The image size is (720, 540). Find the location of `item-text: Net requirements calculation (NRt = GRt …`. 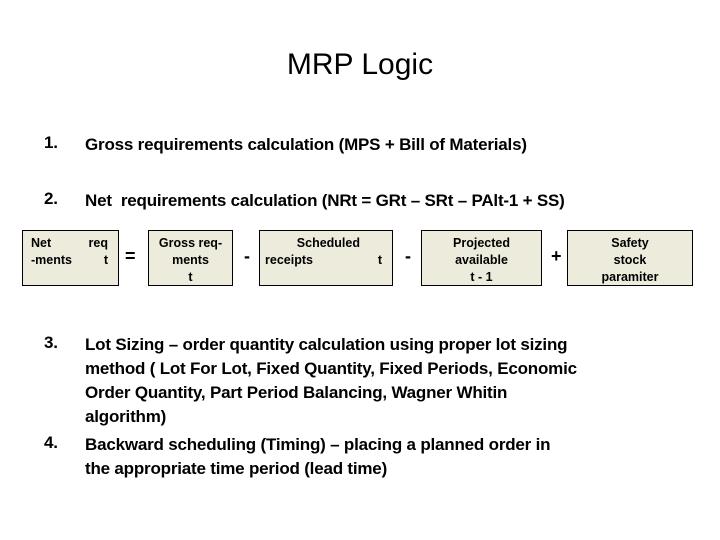

item-text: Net requirements calculation (NRt = GRt … is located at coordinates (325, 200).